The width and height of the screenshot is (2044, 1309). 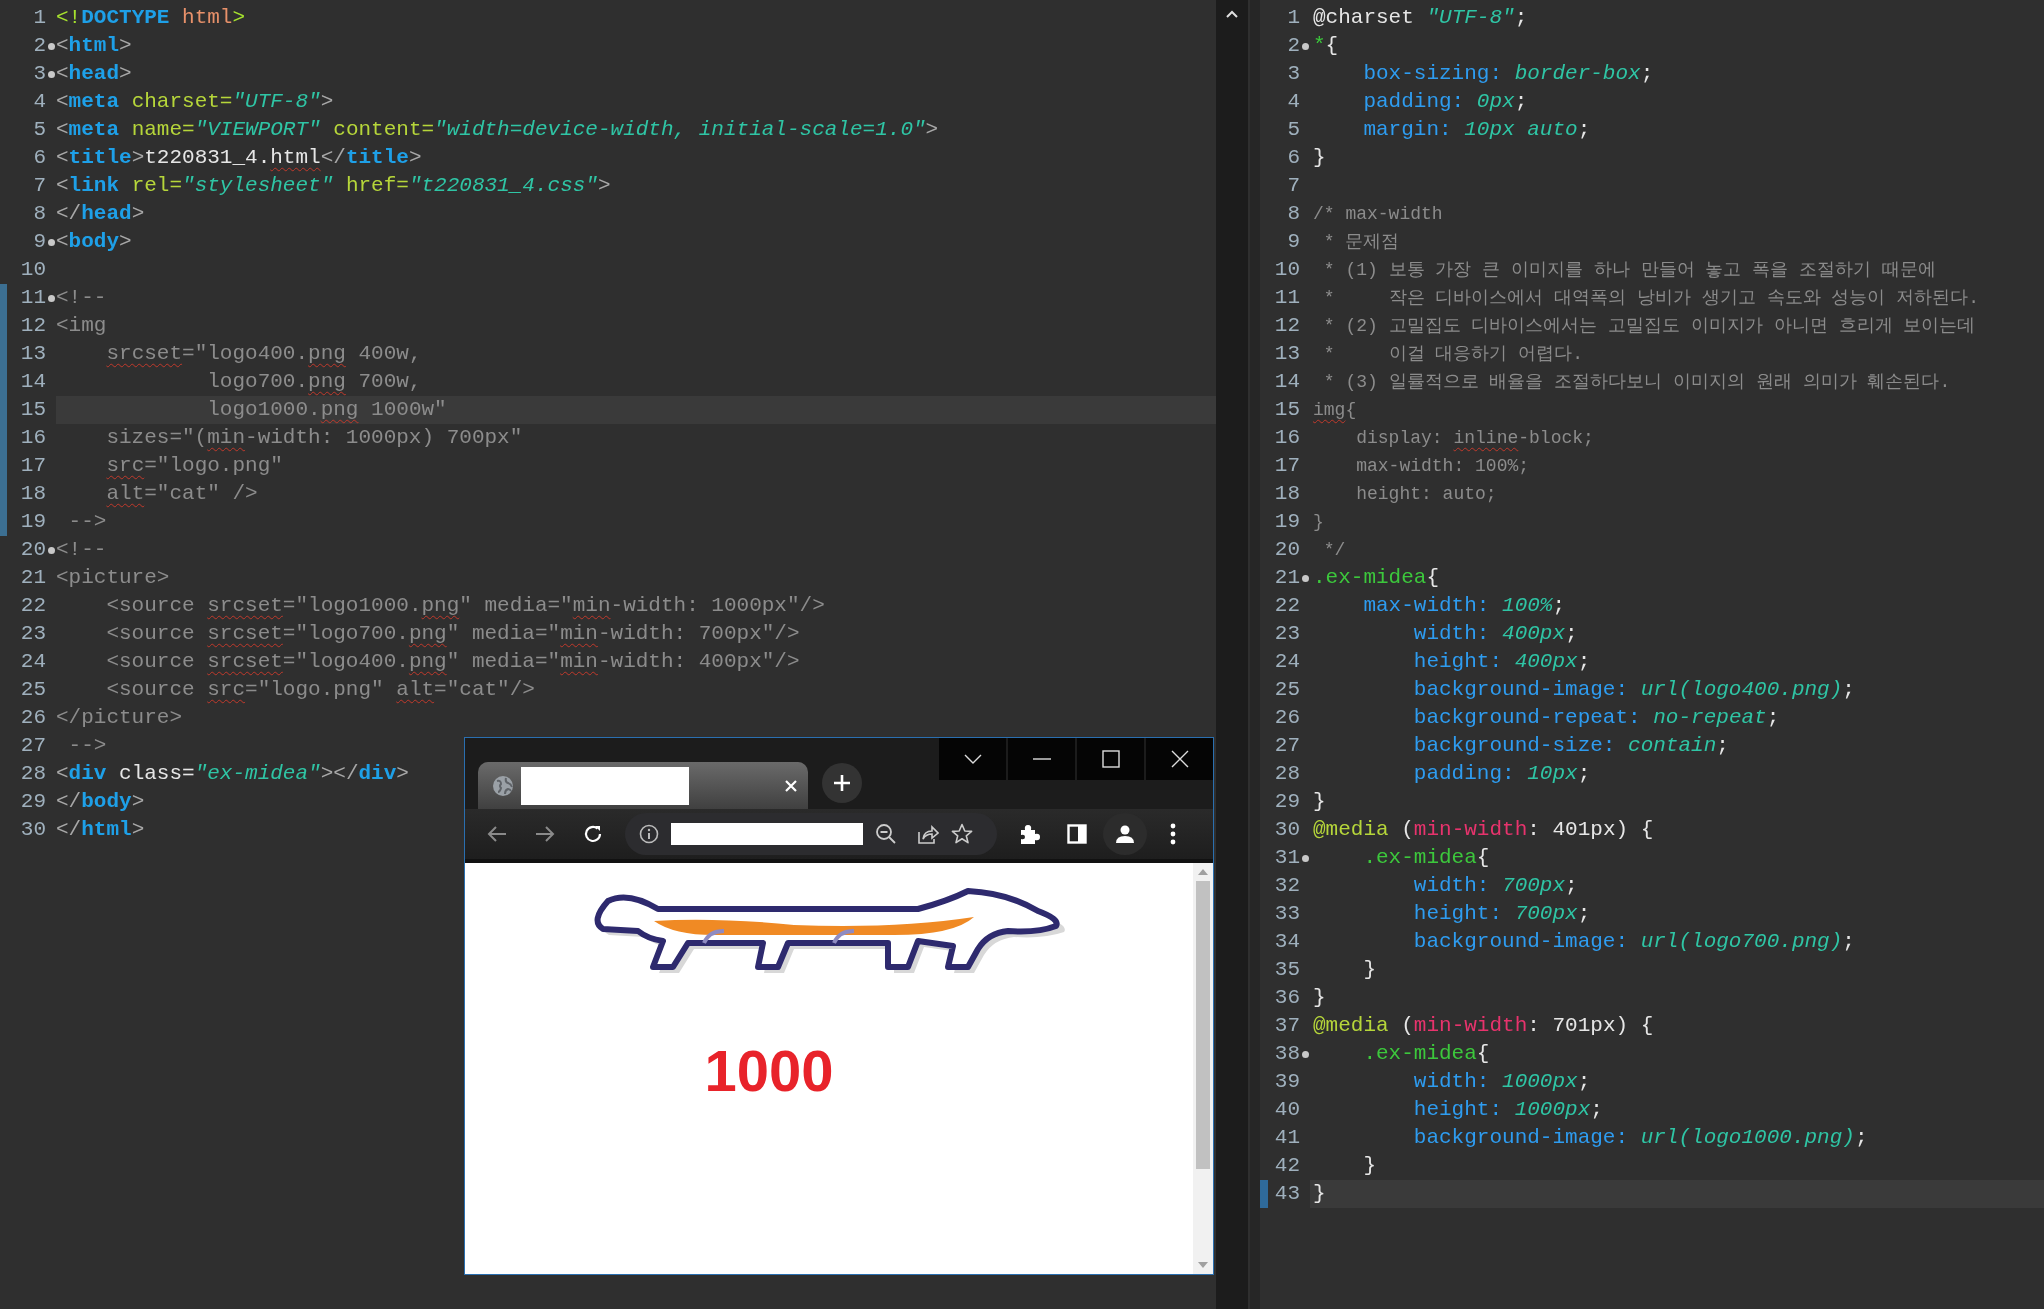 What do you see at coordinates (1286, 354) in the screenshot?
I see `line-number: 13` at bounding box center [1286, 354].